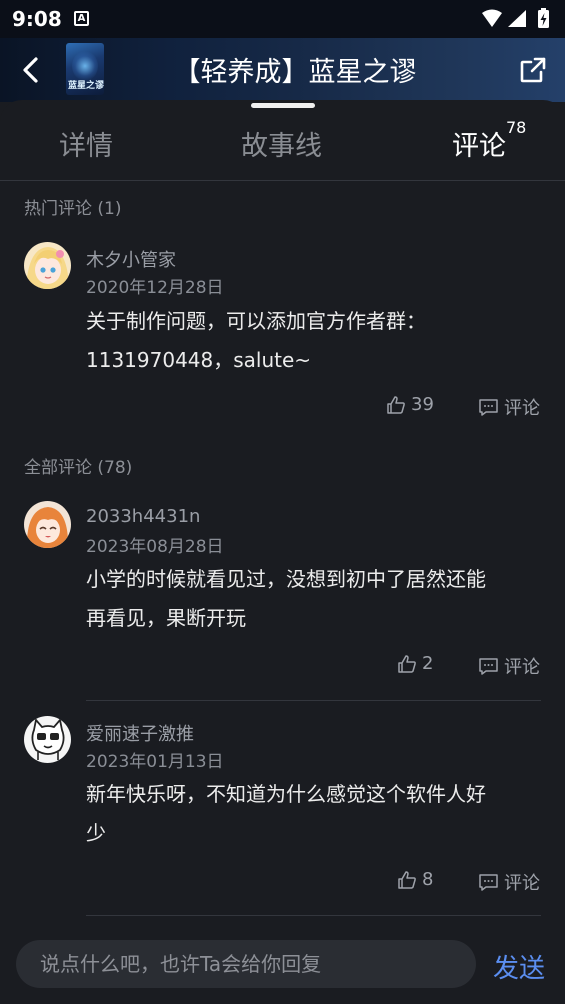 Image resolution: width=565 pixels, height=1004 pixels. I want to click on like-count: 39, so click(422, 404).